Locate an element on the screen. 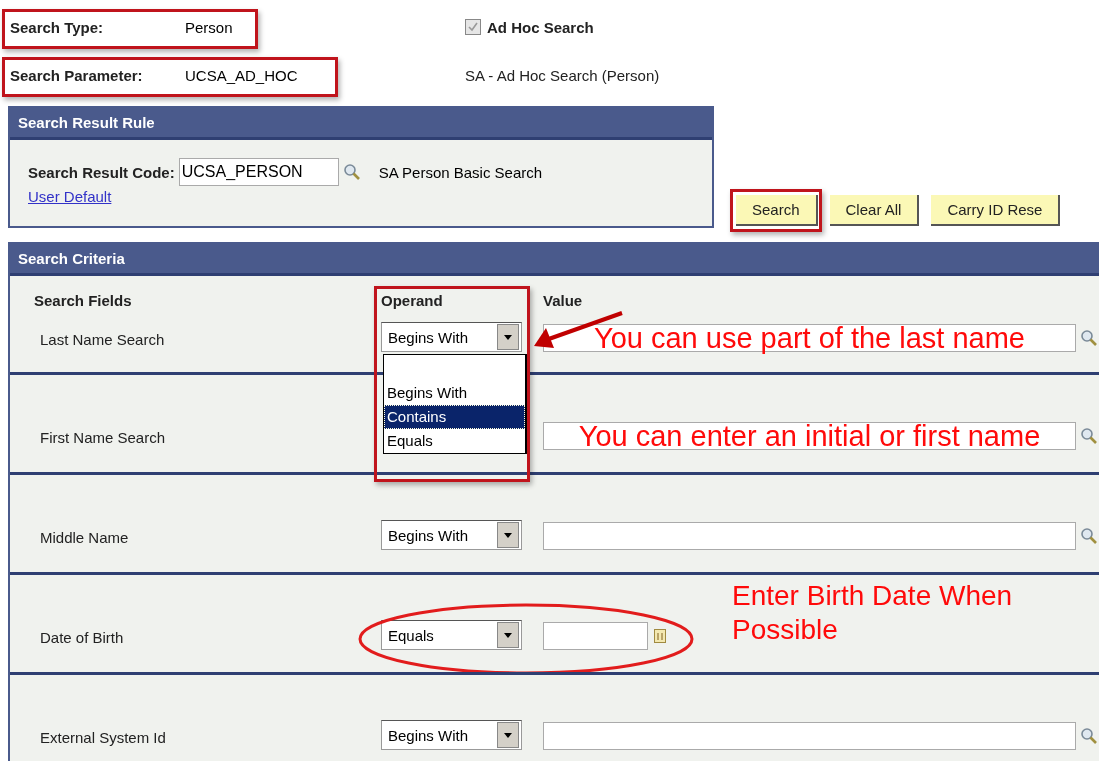 This screenshot has height=761, width=1099. annotation-text: You can enter an initial or first name is located at coordinates (809, 436).